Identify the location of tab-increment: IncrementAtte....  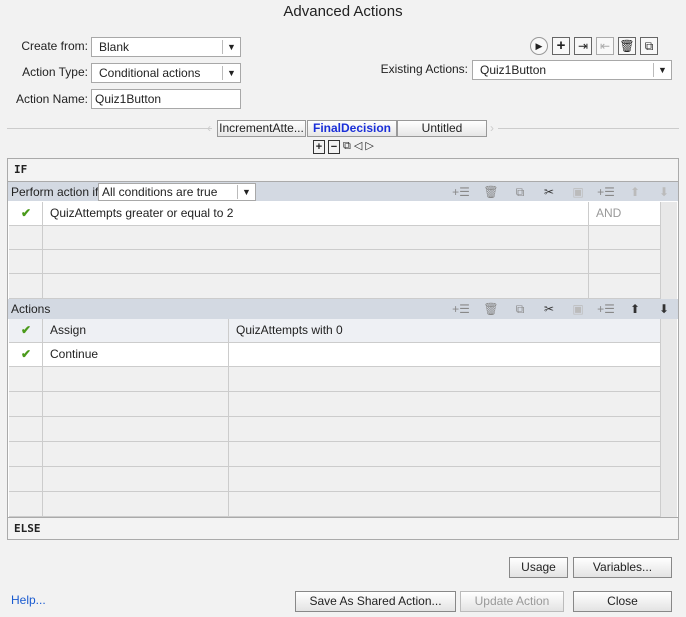
(261, 128).